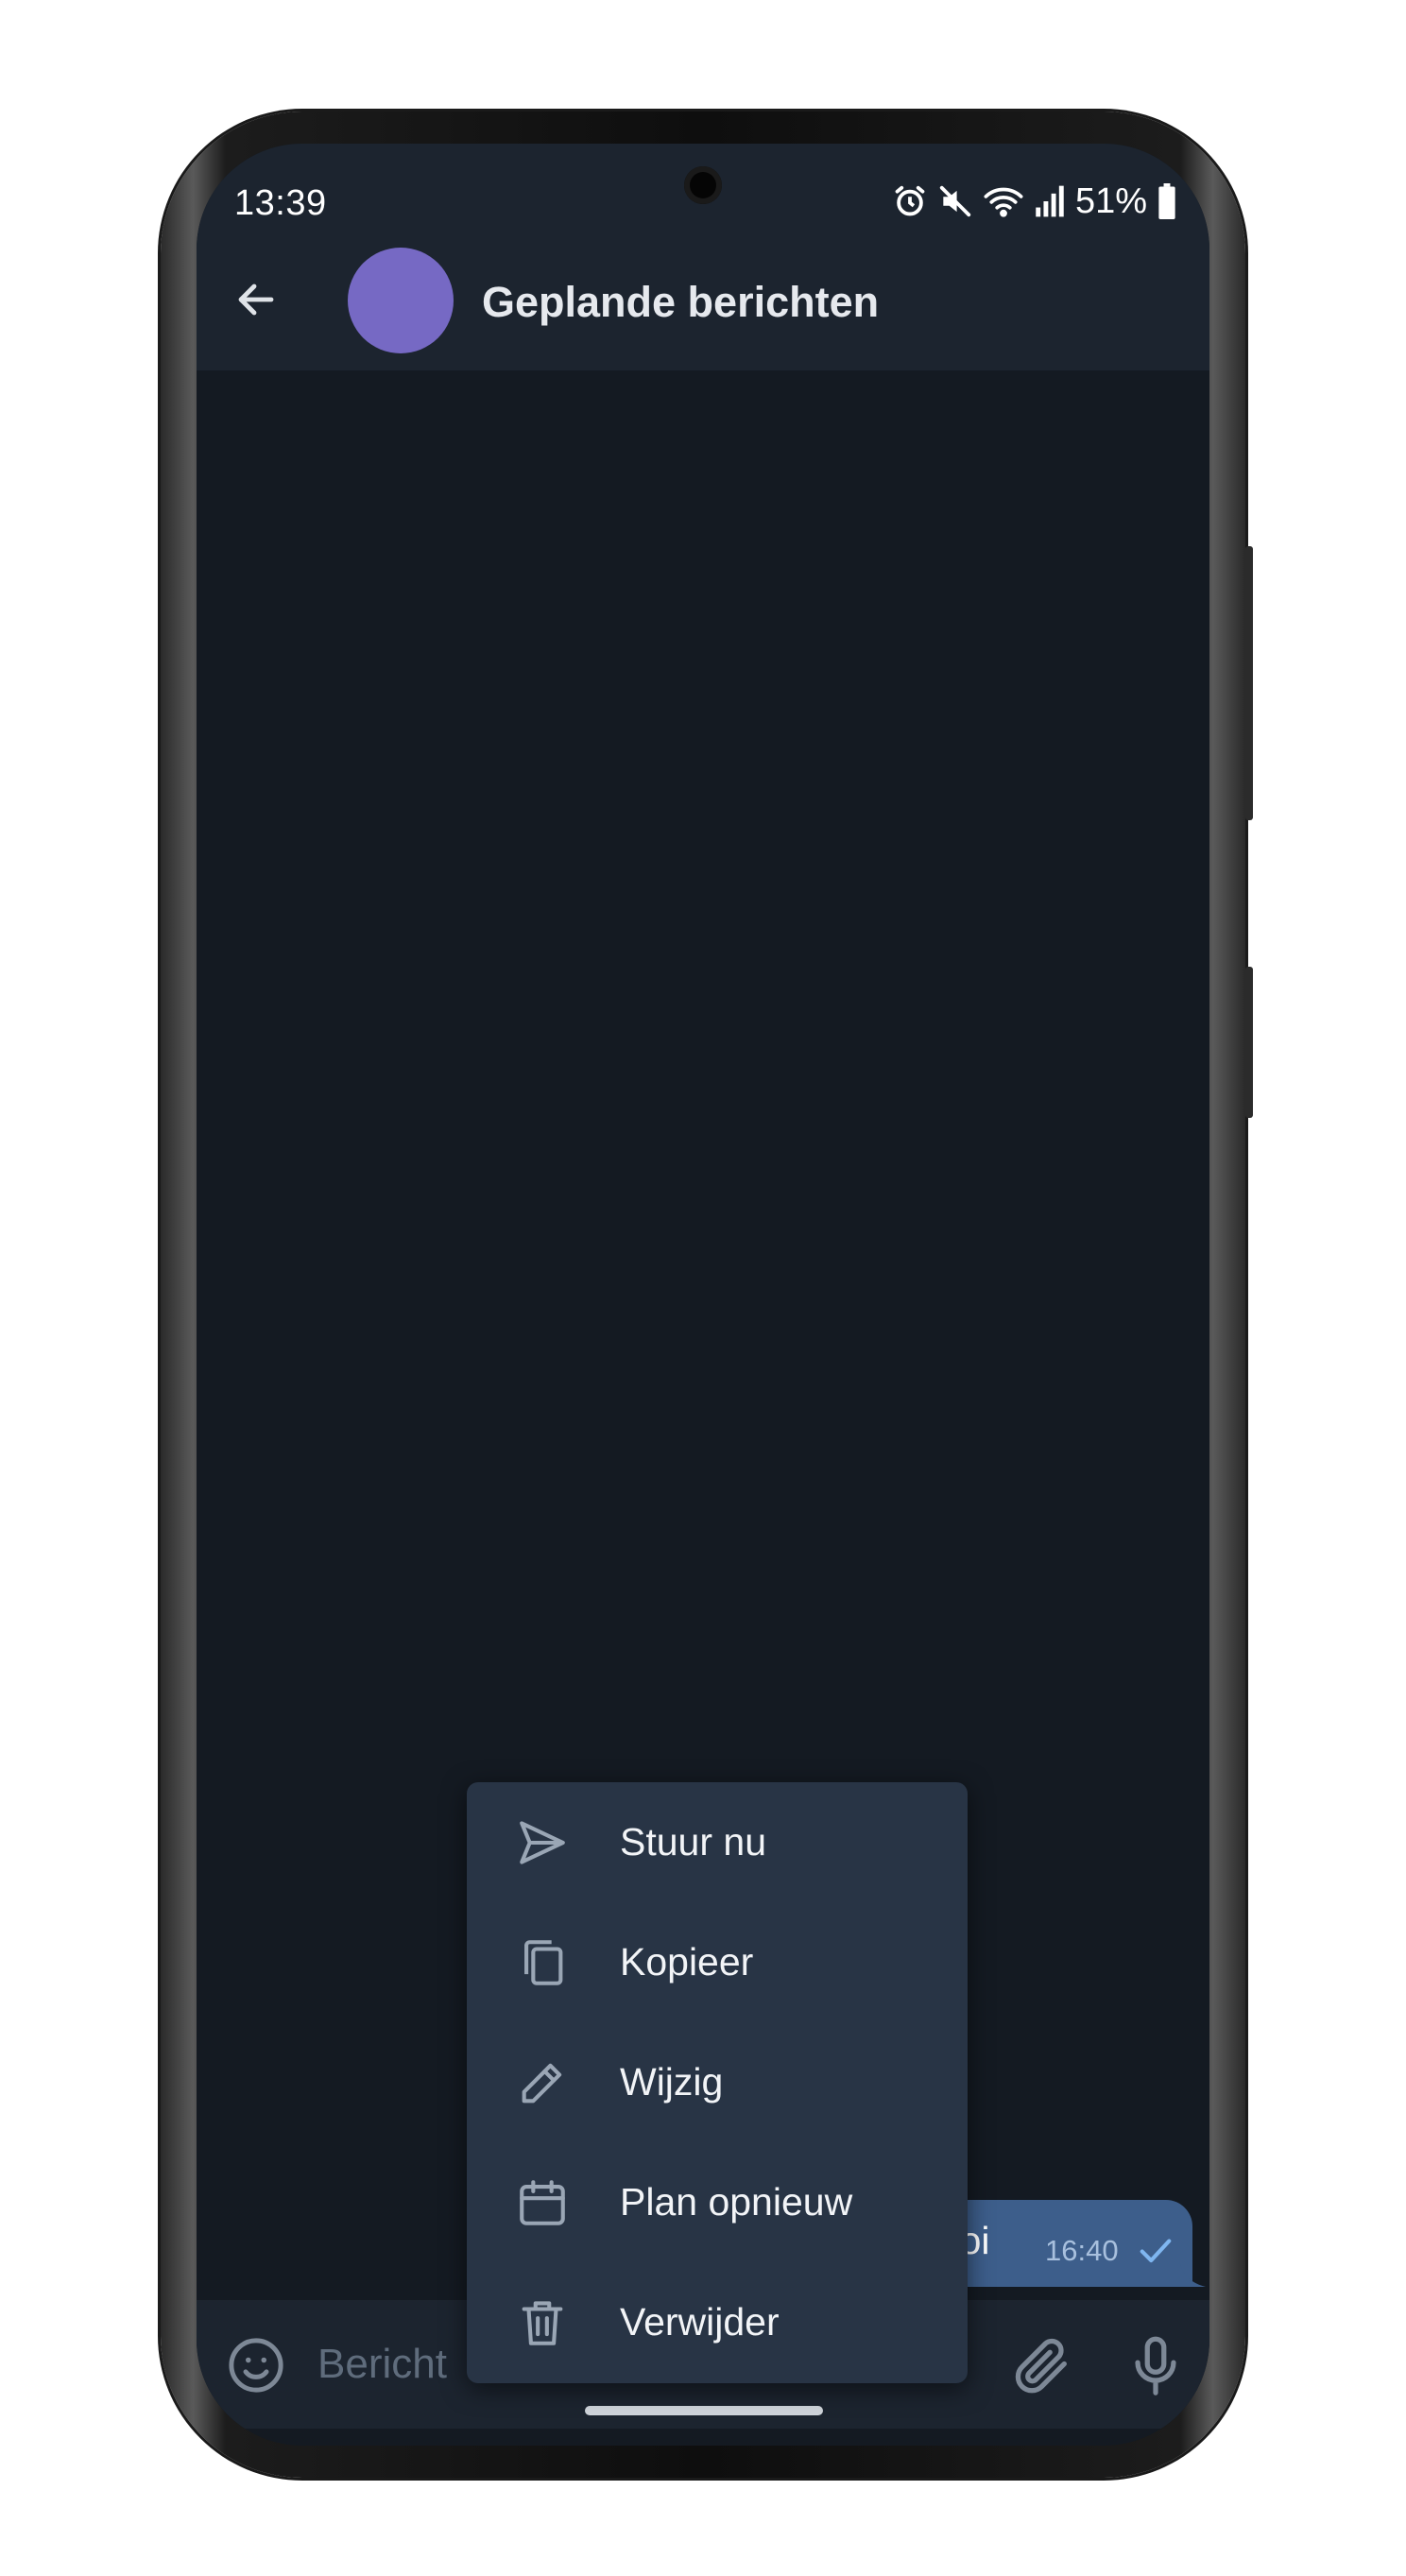  I want to click on menu-label: Wijzig, so click(672, 2082).